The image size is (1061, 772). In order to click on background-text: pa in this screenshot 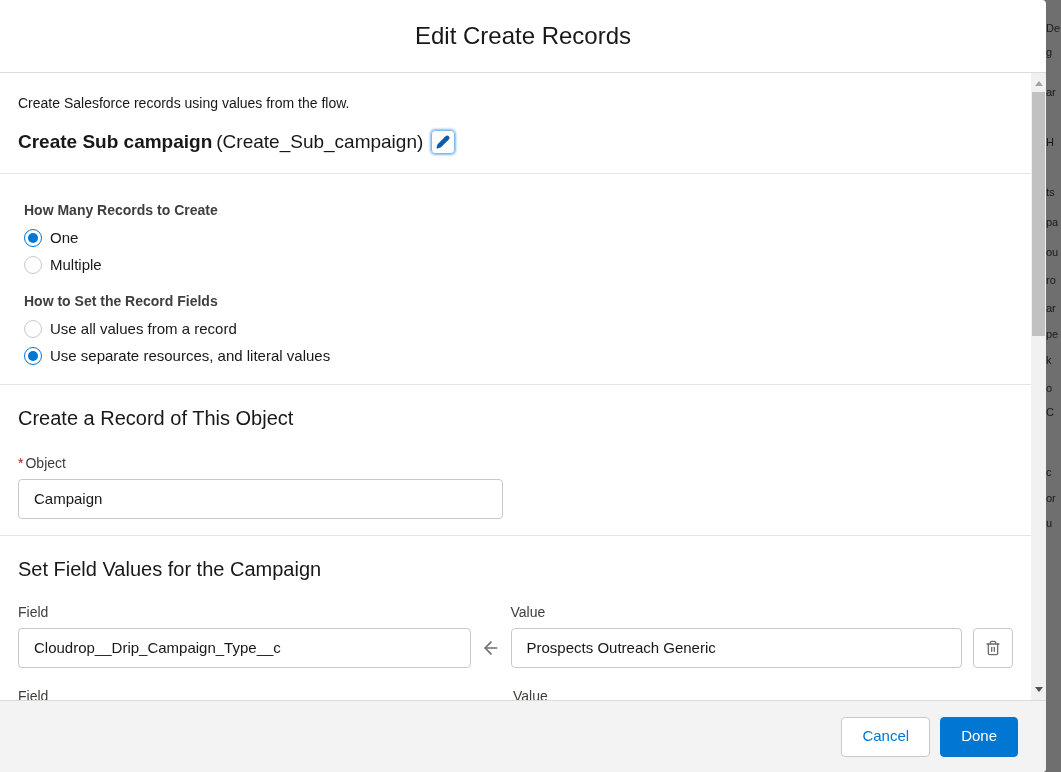, I will do `click(1052, 222)`.